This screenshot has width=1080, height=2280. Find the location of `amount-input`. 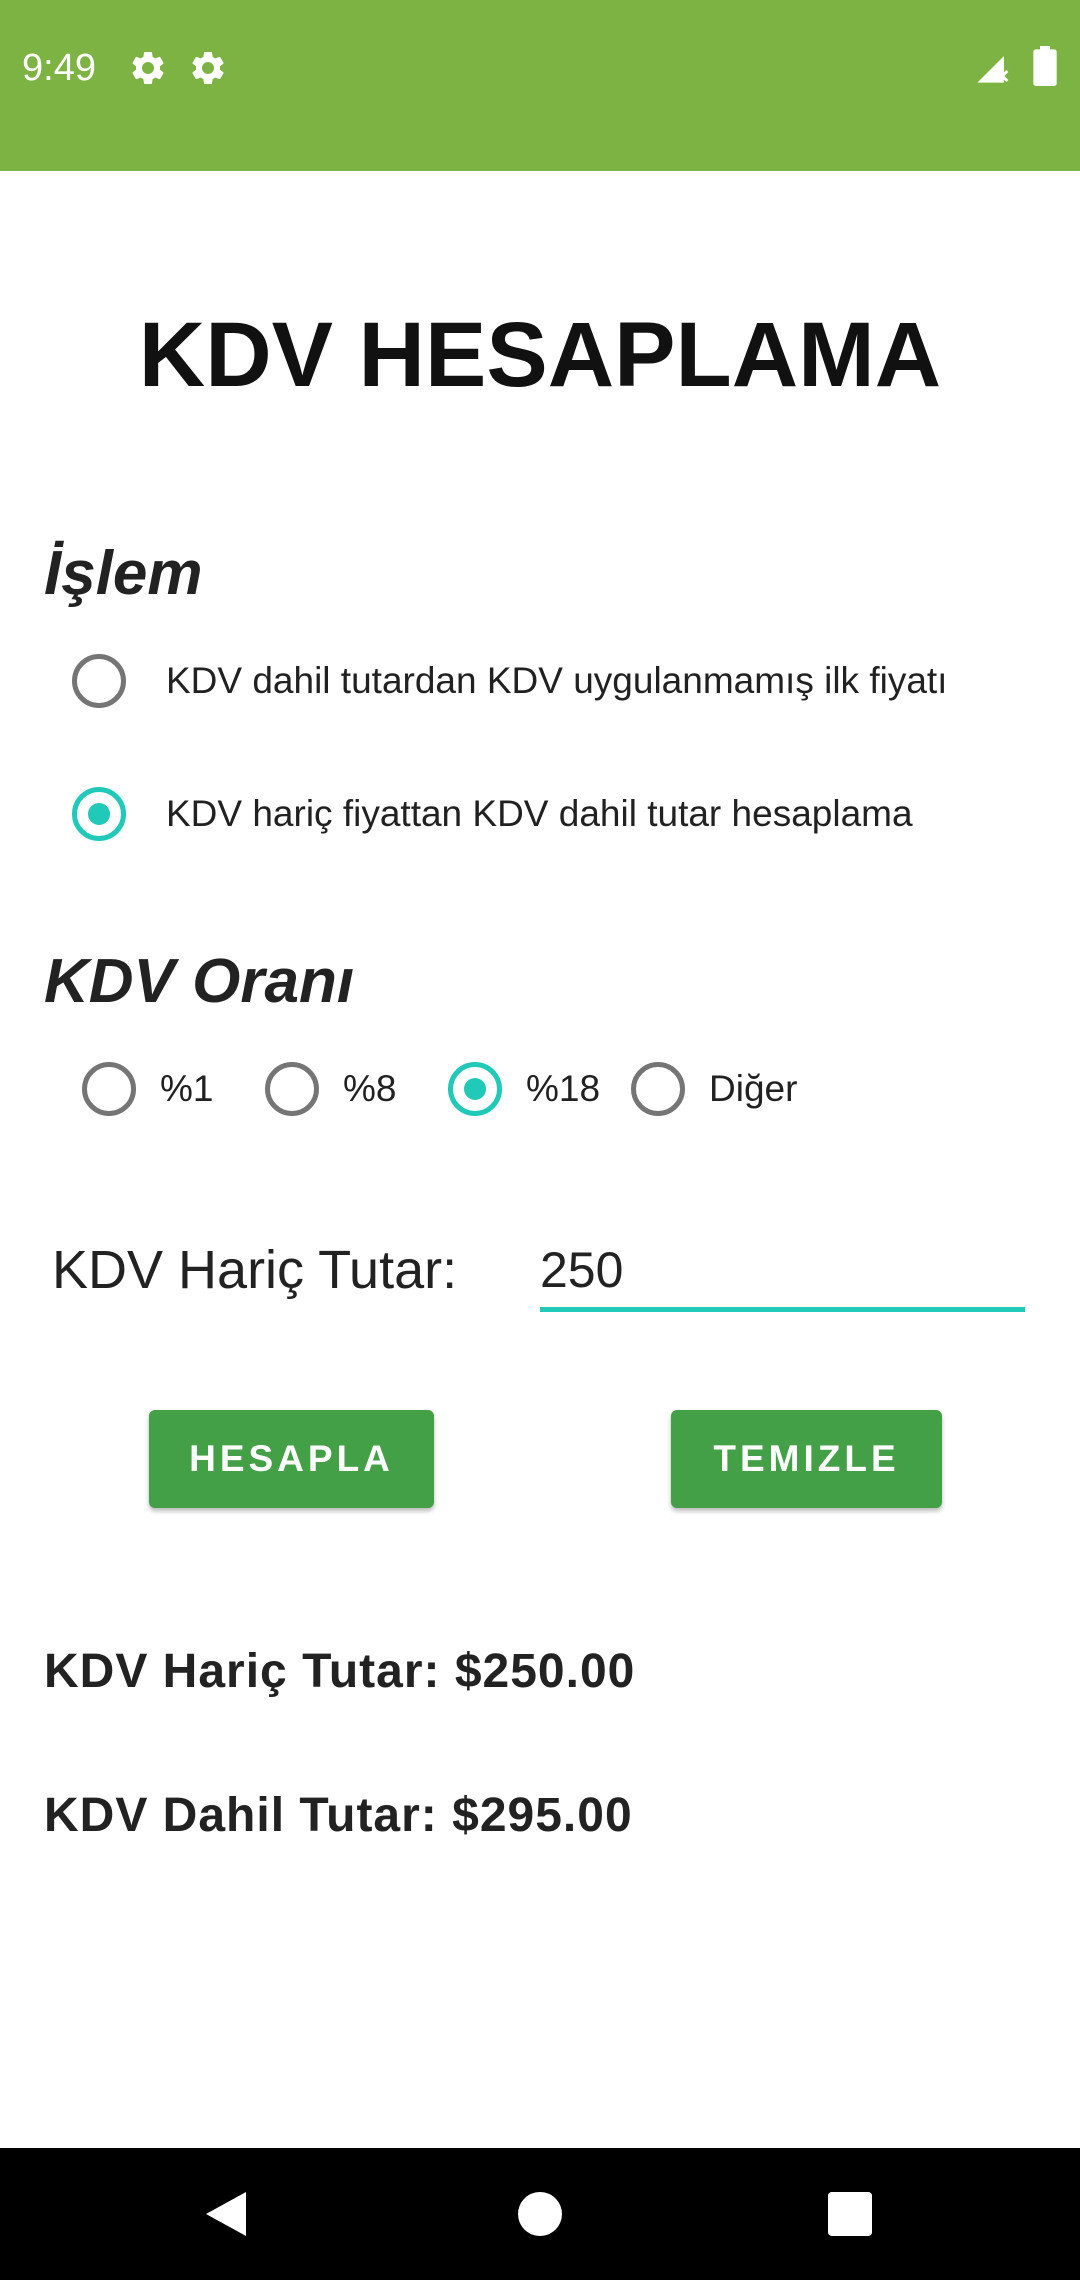

amount-input is located at coordinates (782, 1272).